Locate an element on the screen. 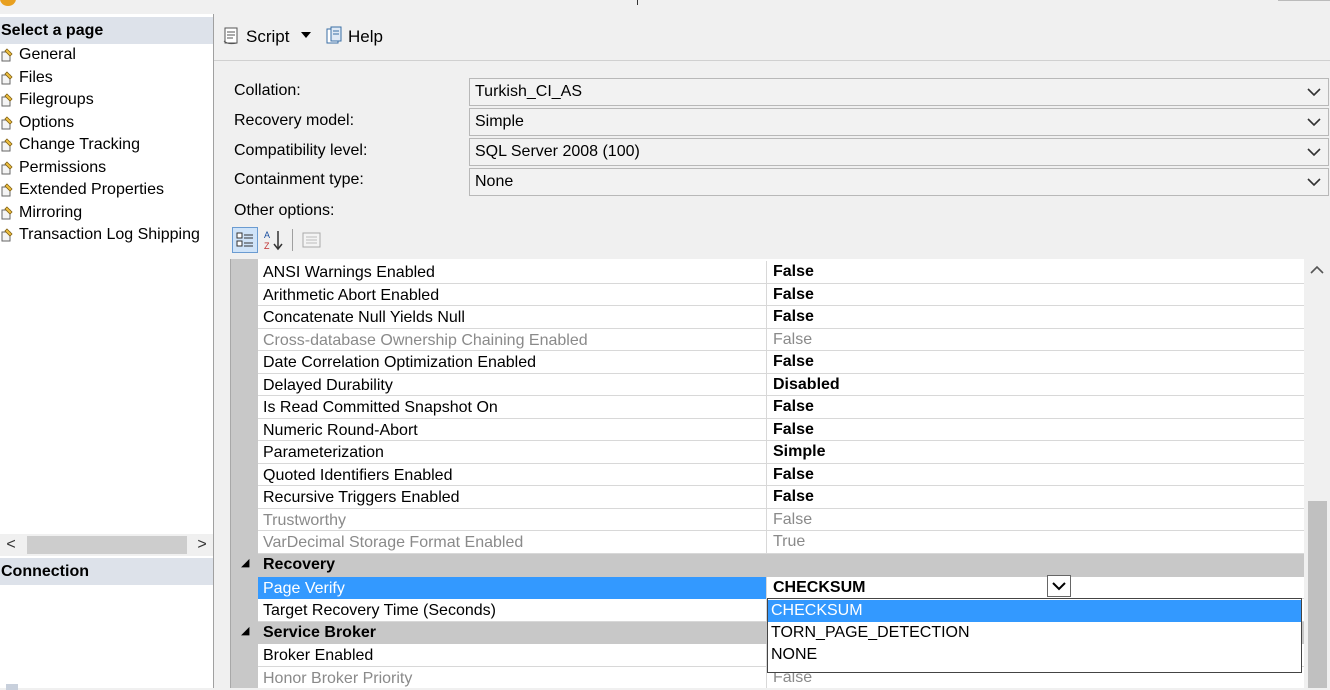 This screenshot has height=690, width=1330. grid-row-trustworthy: Trustworthy False is located at coordinates (781, 519).